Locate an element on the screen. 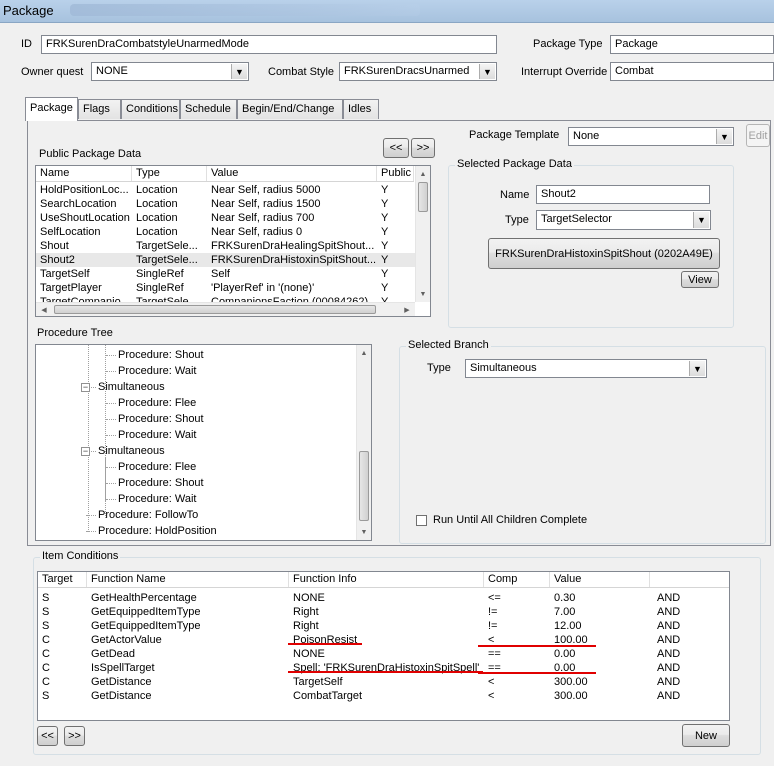  branch-type-dropdown: Simultaneous ▼ is located at coordinates (586, 368).